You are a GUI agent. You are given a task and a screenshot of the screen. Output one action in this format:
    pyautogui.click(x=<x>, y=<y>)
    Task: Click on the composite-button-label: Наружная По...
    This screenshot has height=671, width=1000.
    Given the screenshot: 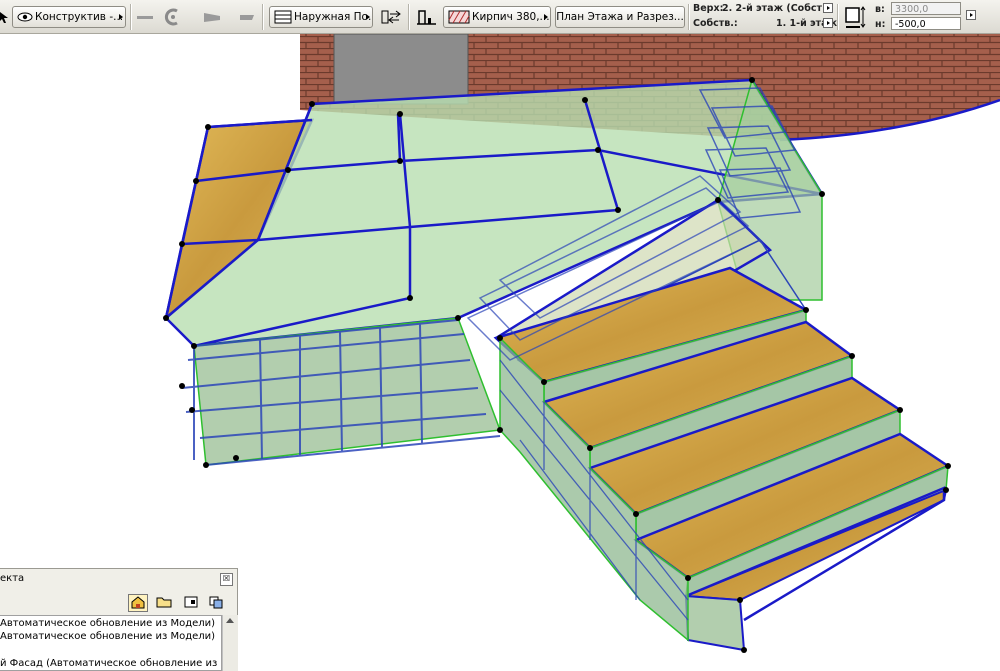 What is the action you would take?
    pyautogui.click(x=333, y=17)
    